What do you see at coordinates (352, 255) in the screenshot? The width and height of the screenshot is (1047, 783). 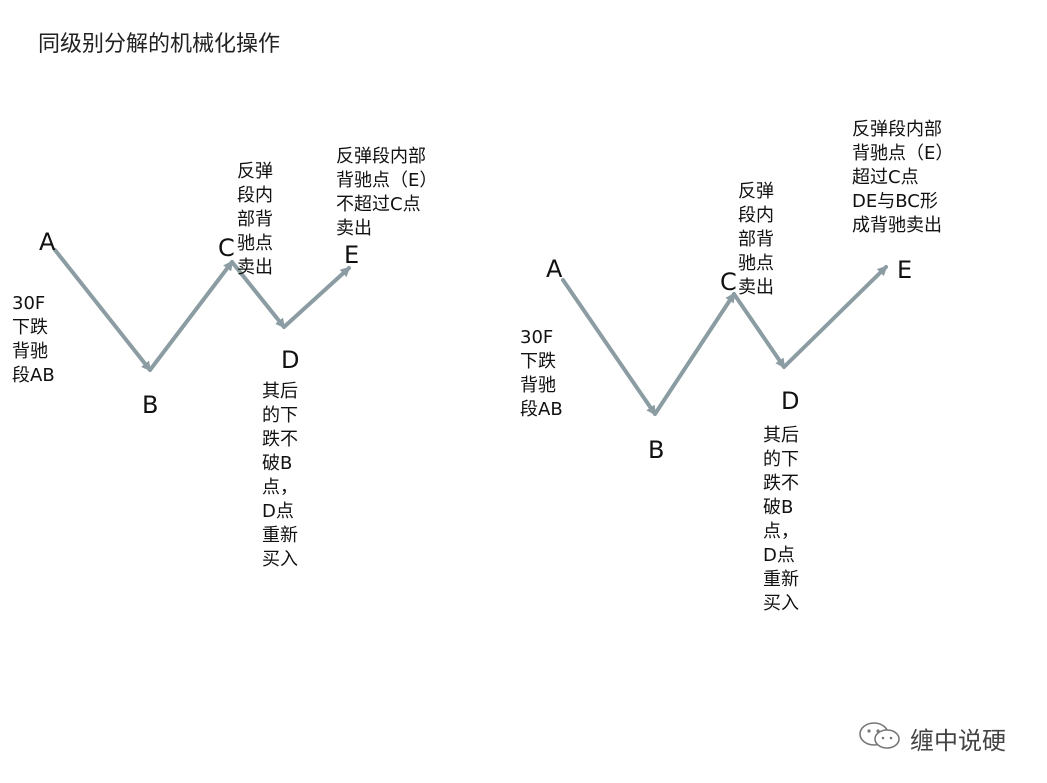 I see `point-e-1: E` at bounding box center [352, 255].